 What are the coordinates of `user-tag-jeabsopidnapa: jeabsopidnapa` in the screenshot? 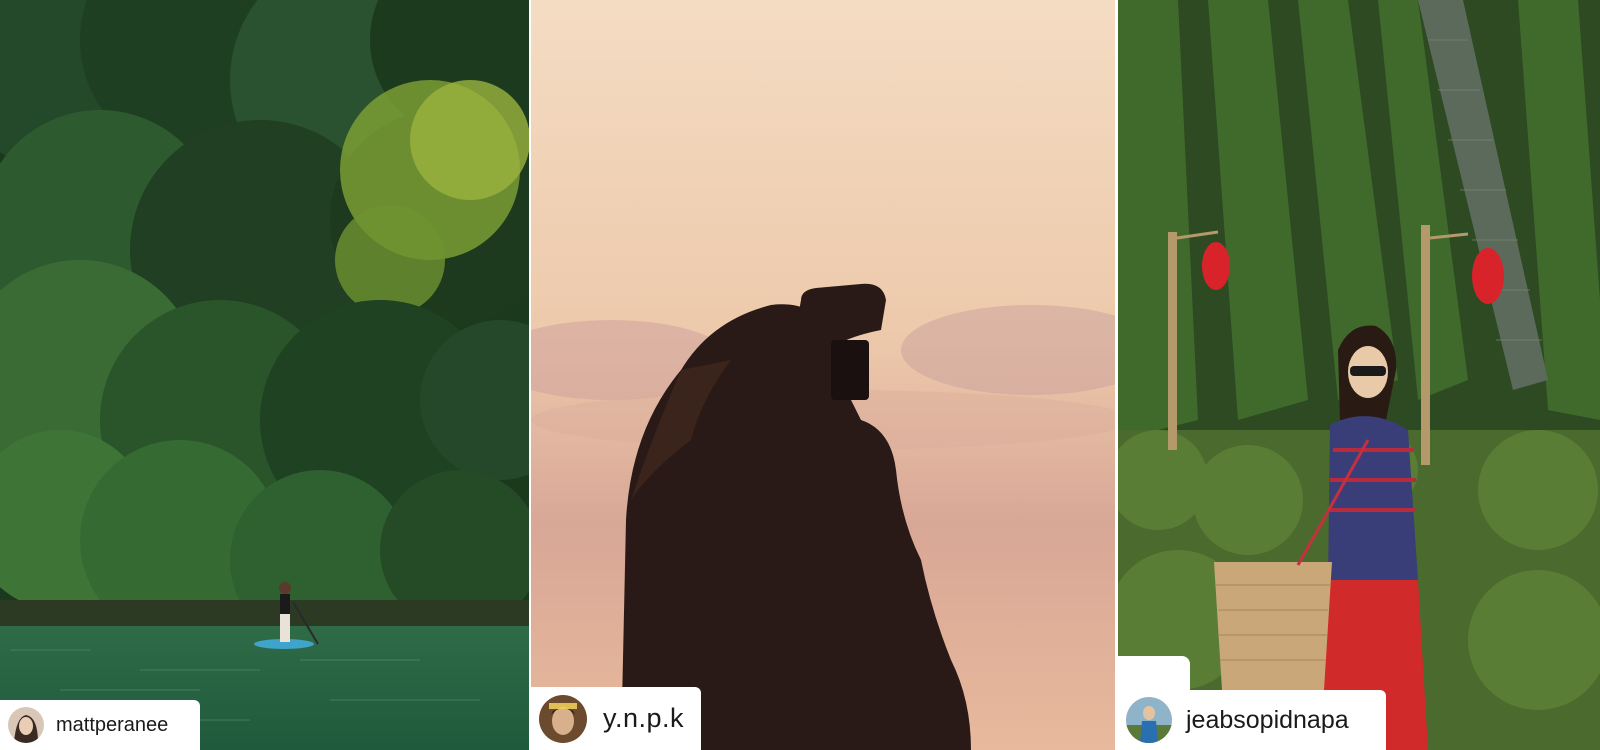 It's located at (1252, 720).